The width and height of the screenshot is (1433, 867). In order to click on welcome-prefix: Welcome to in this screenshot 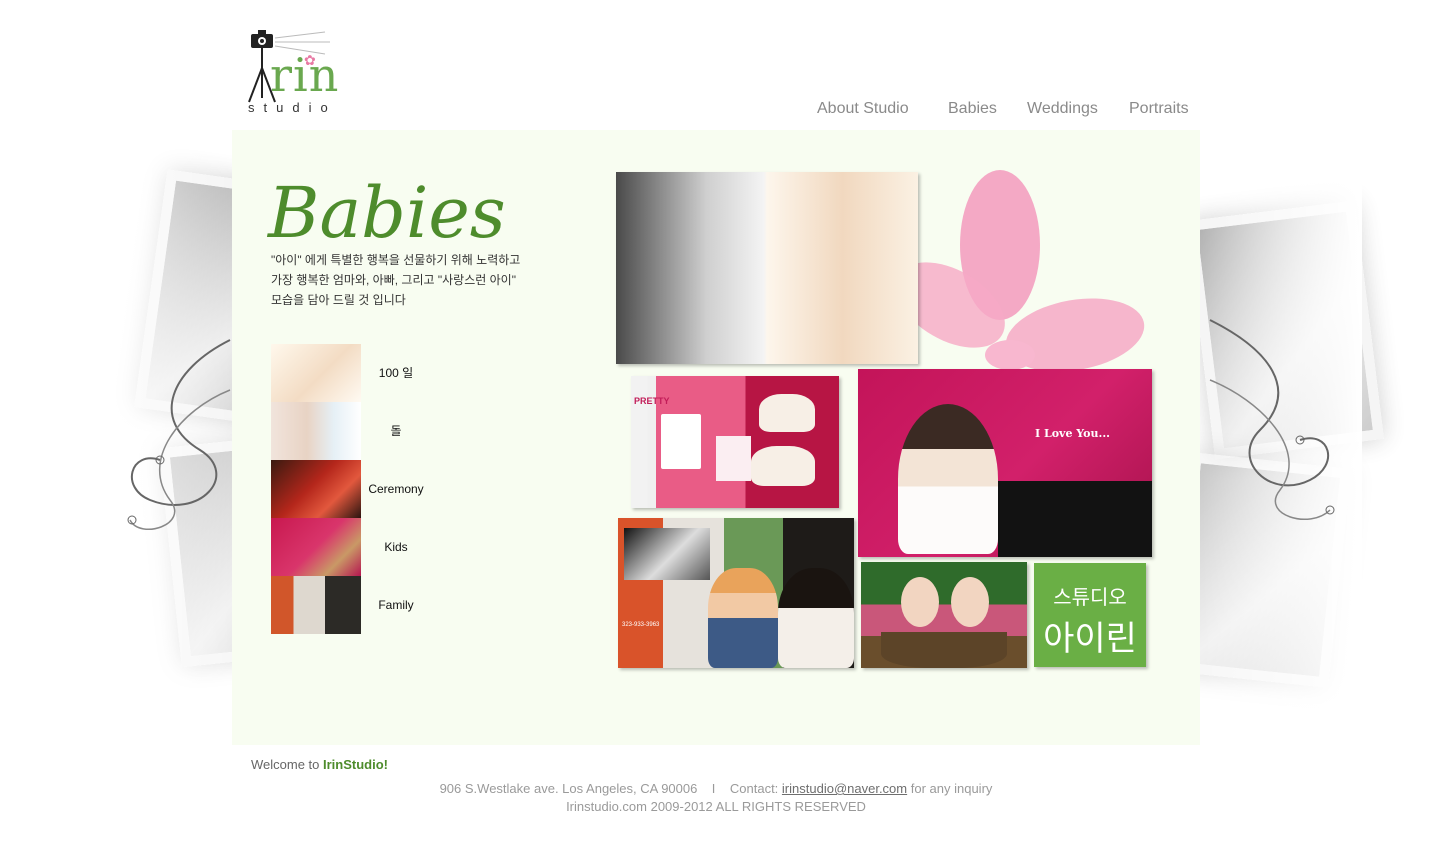, I will do `click(287, 764)`.